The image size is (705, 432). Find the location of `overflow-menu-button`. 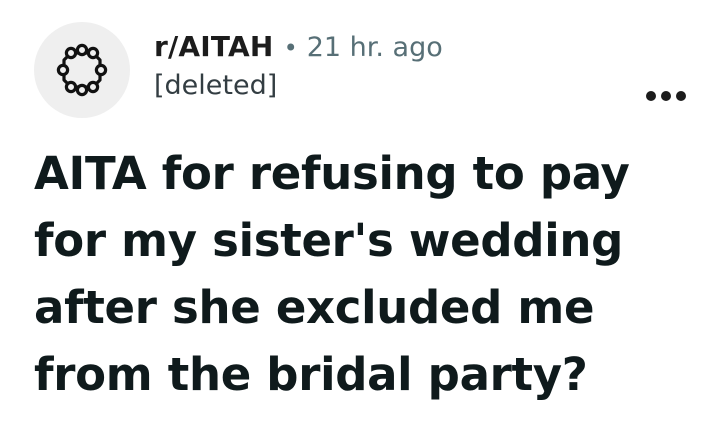

overflow-menu-button is located at coordinates (666, 96).